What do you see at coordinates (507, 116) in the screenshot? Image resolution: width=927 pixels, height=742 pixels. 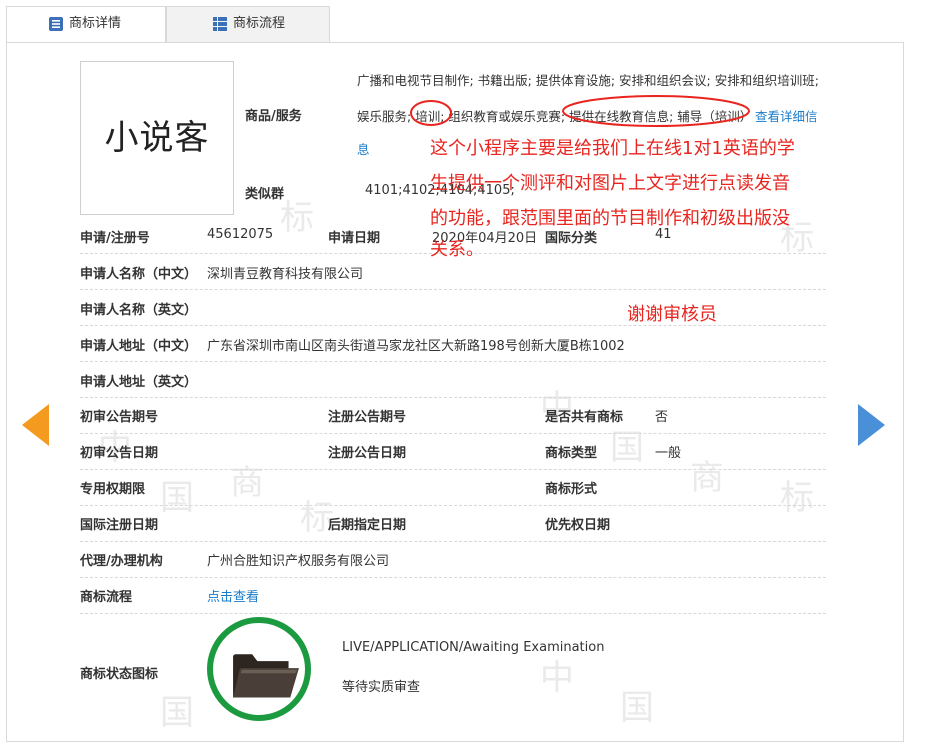 I see `goods-item: 组织教育或娱乐竞赛;` at bounding box center [507, 116].